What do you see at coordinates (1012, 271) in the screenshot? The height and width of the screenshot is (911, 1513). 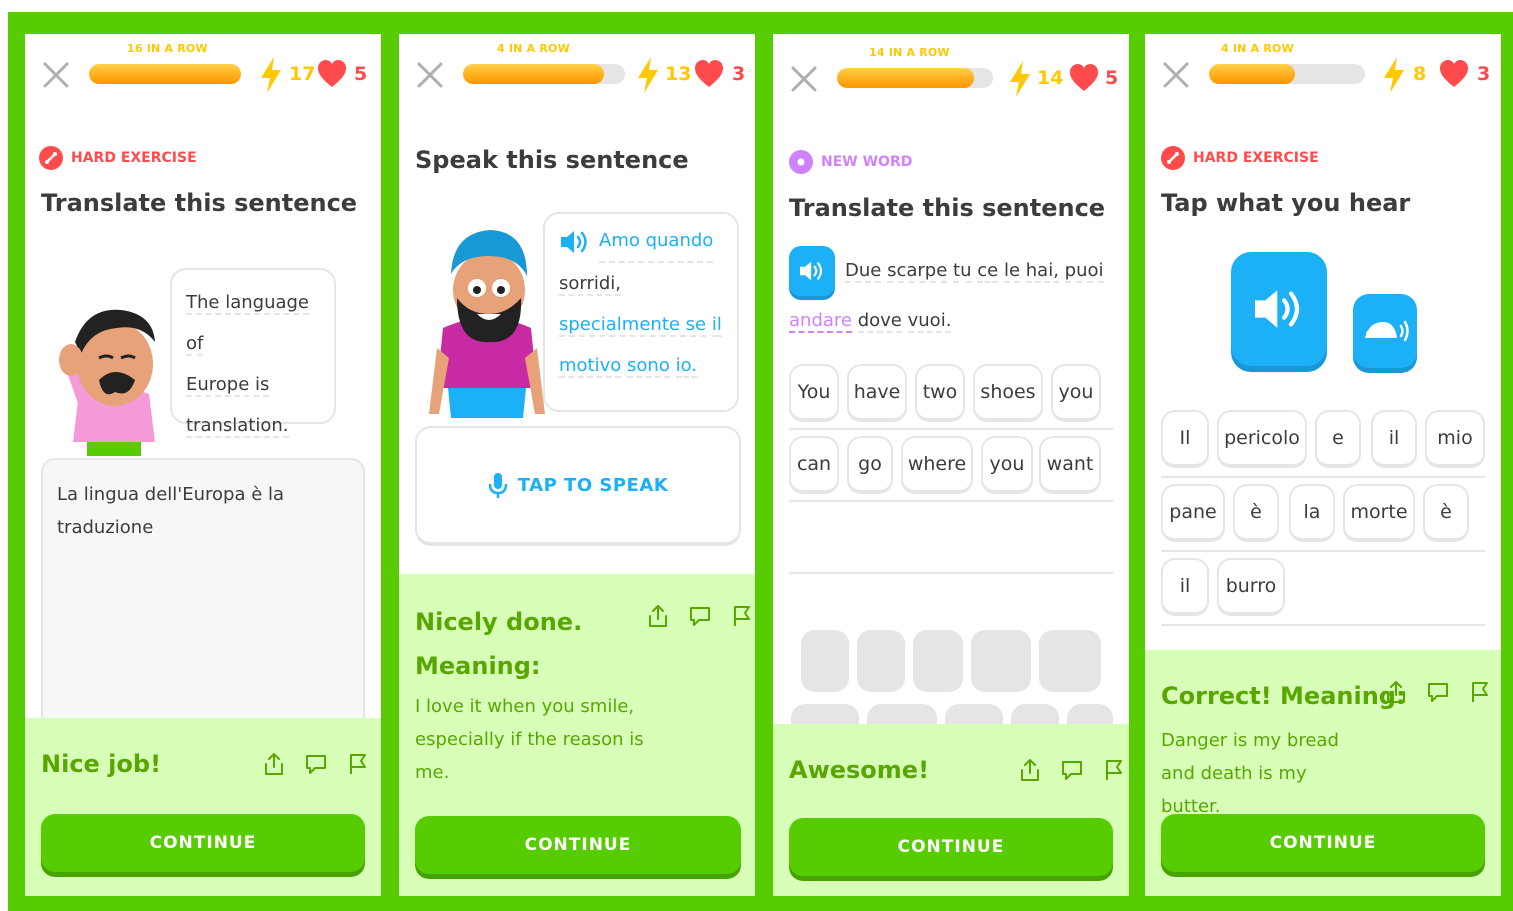 I see `sentence-word: le` at bounding box center [1012, 271].